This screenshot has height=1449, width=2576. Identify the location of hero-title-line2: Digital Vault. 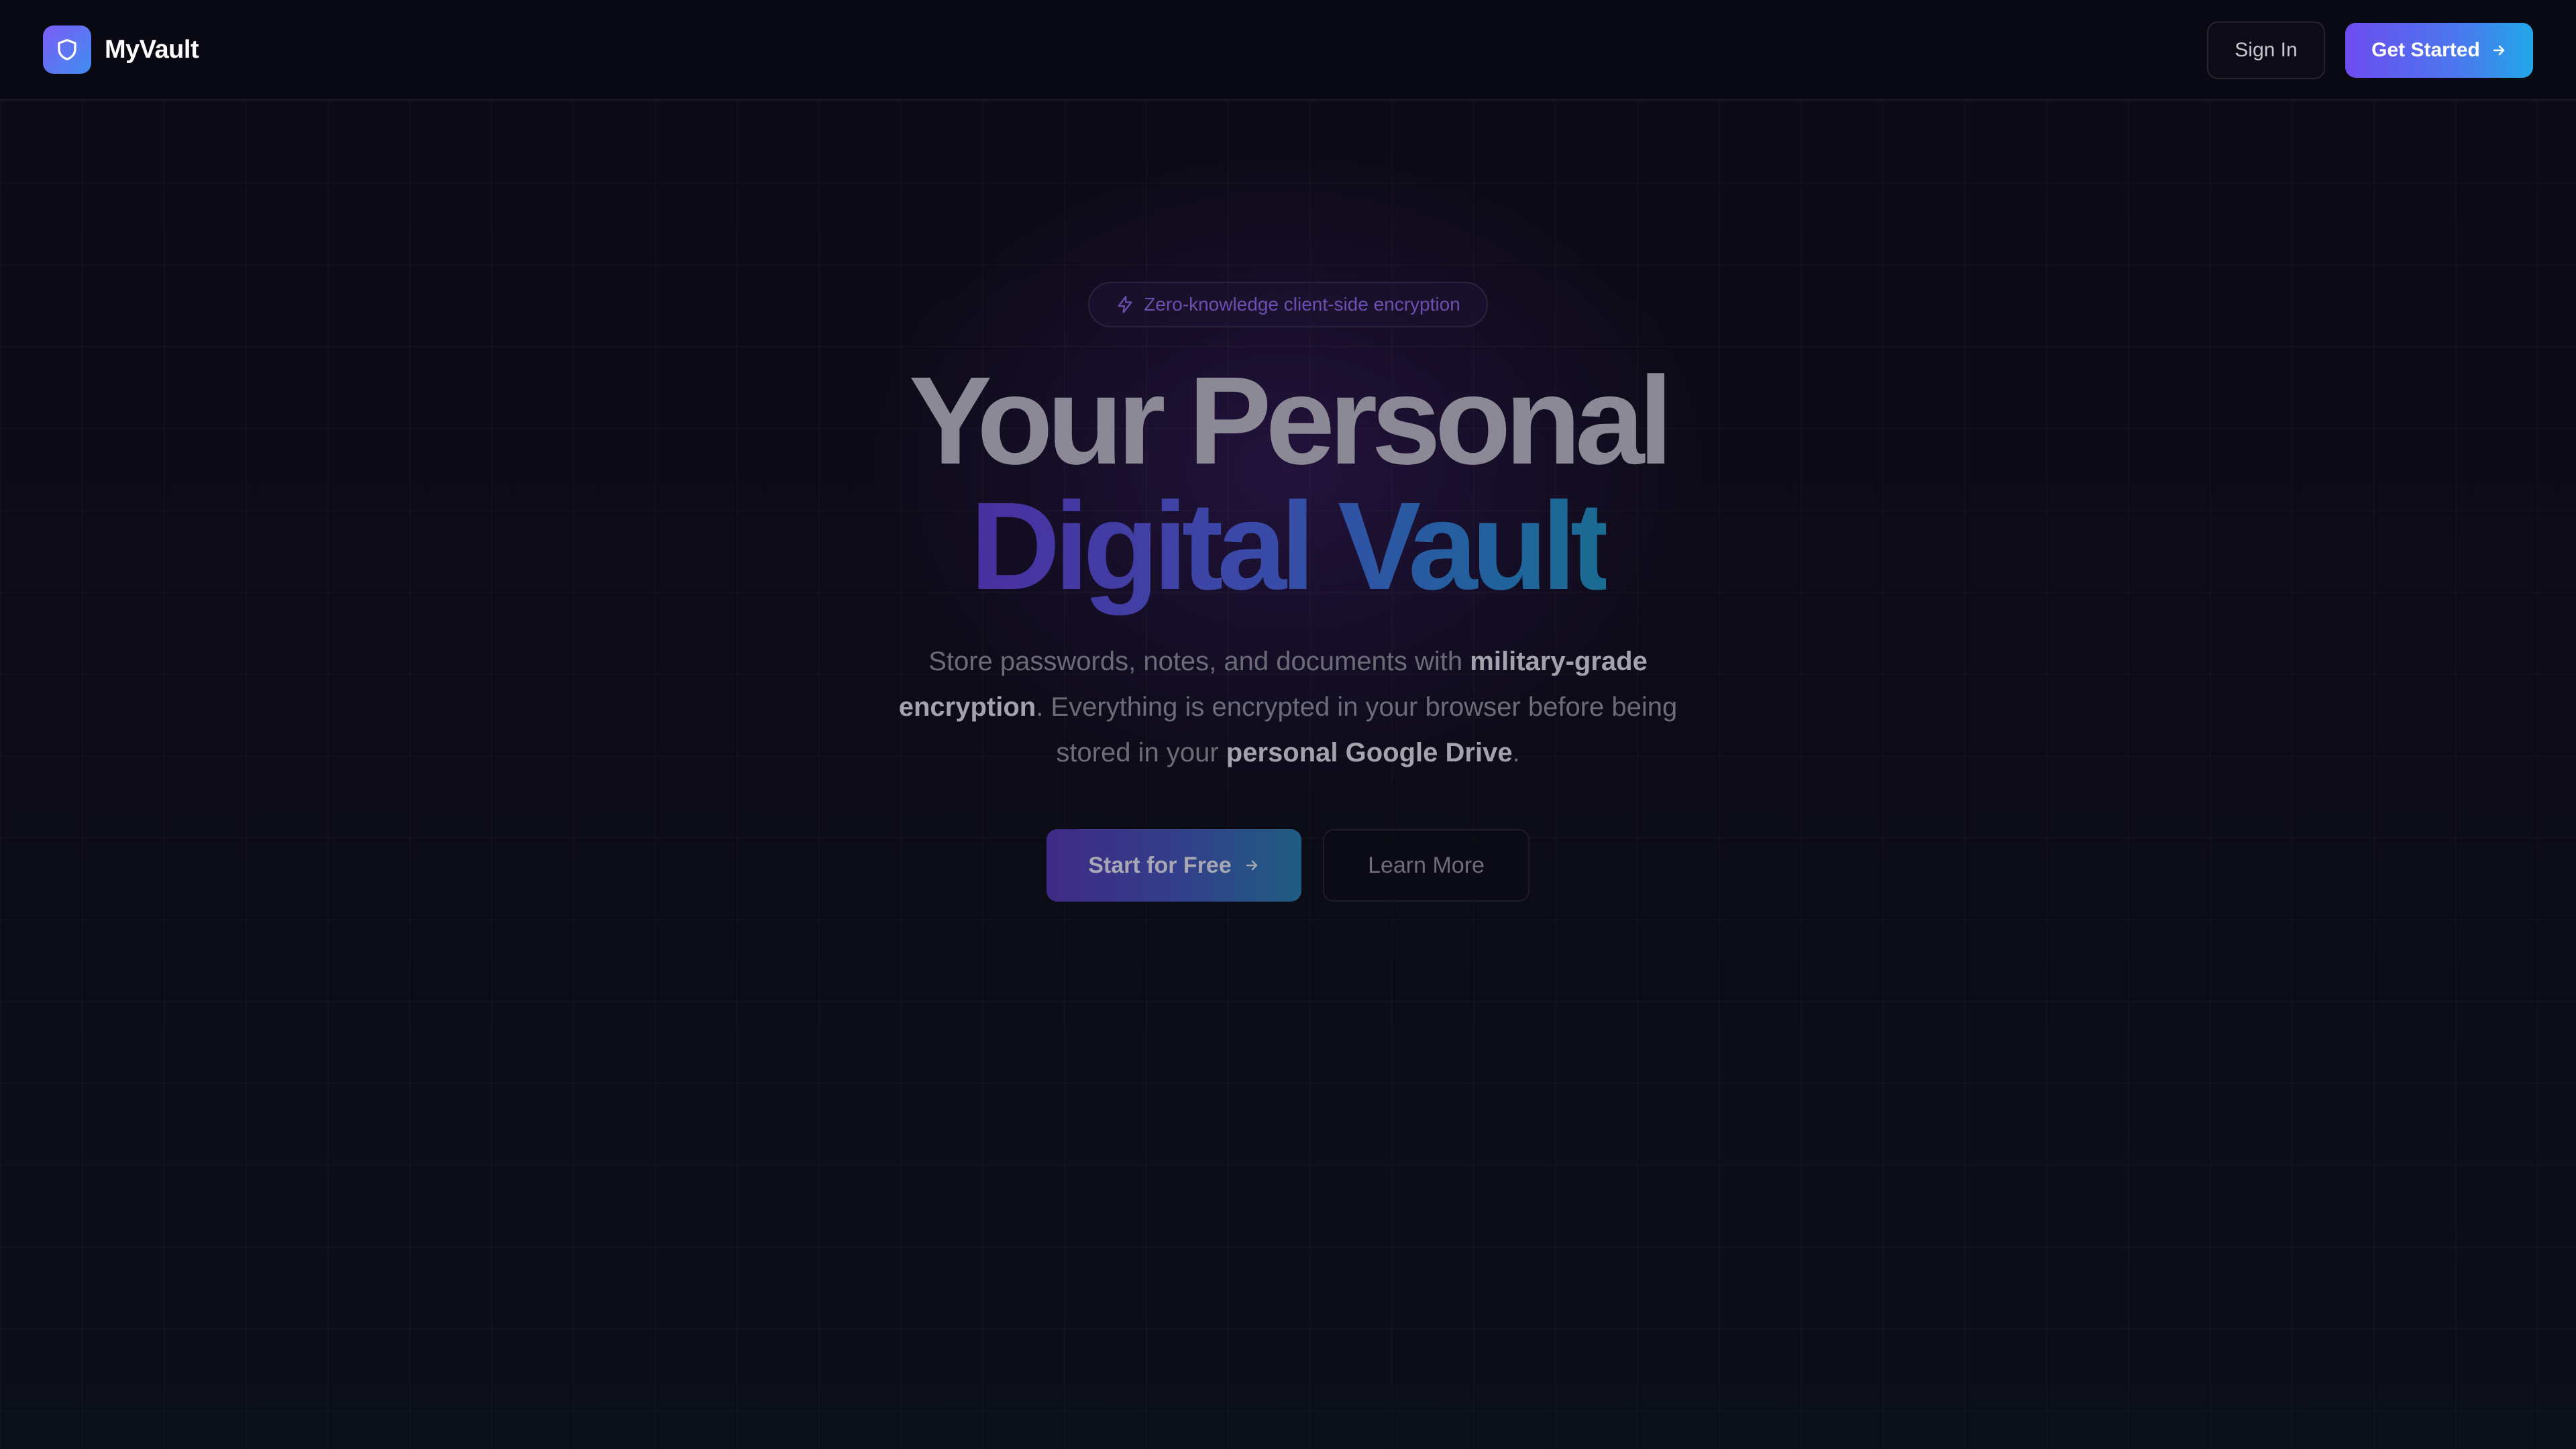
(1288, 546).